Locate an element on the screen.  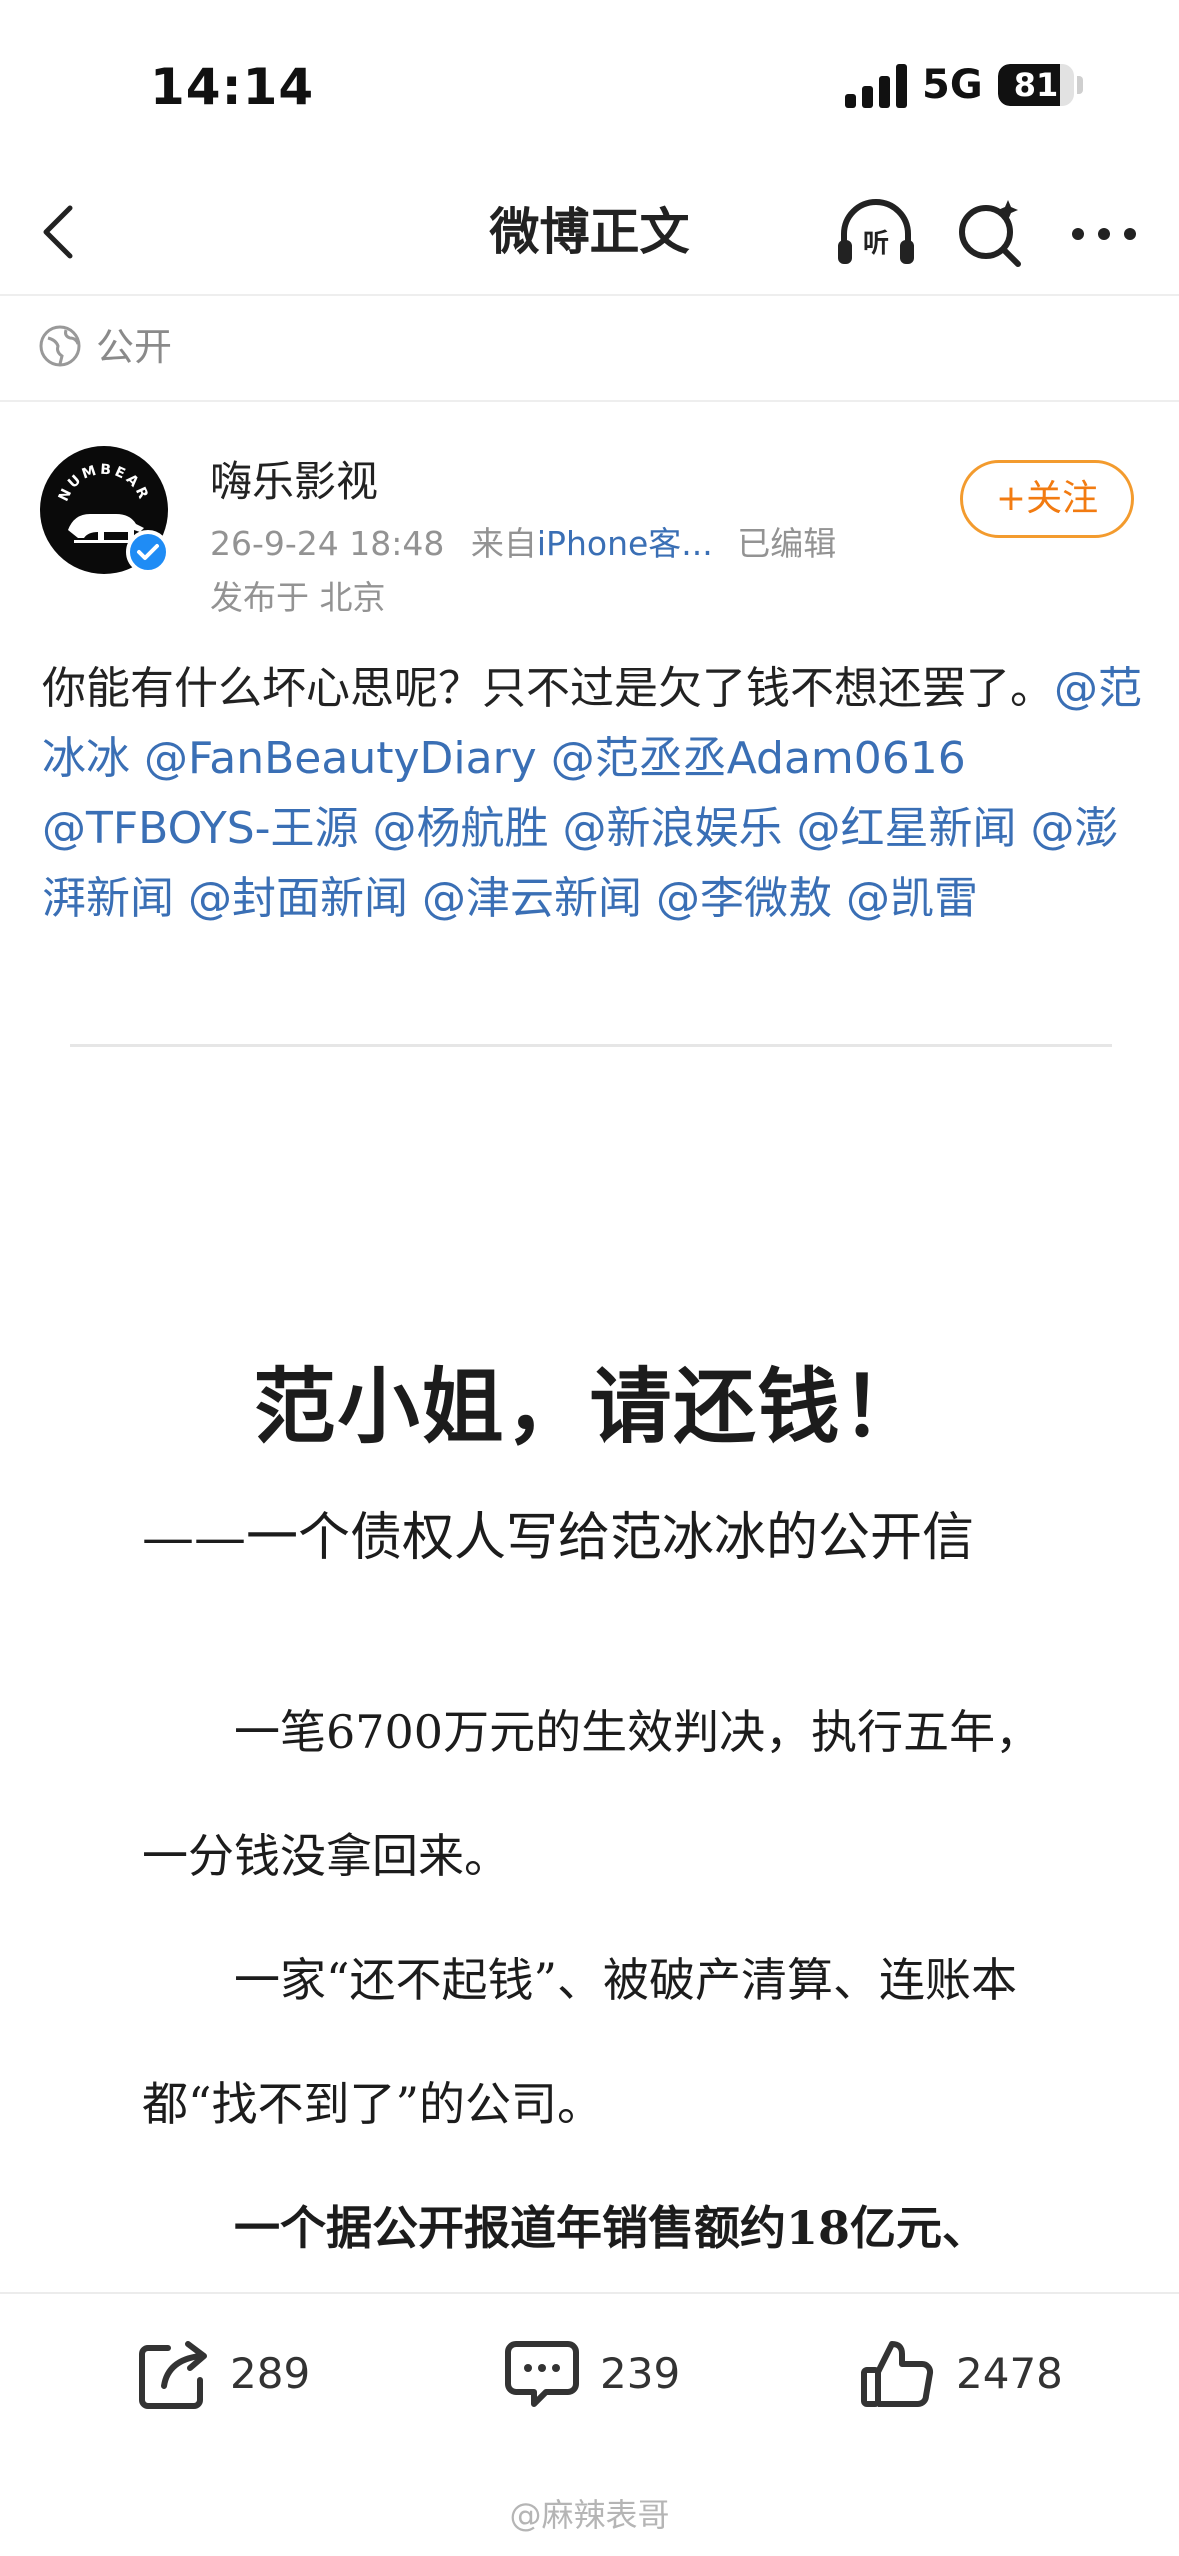
action-toolbar: 289 239 2478 is located at coordinates (589, 2375).